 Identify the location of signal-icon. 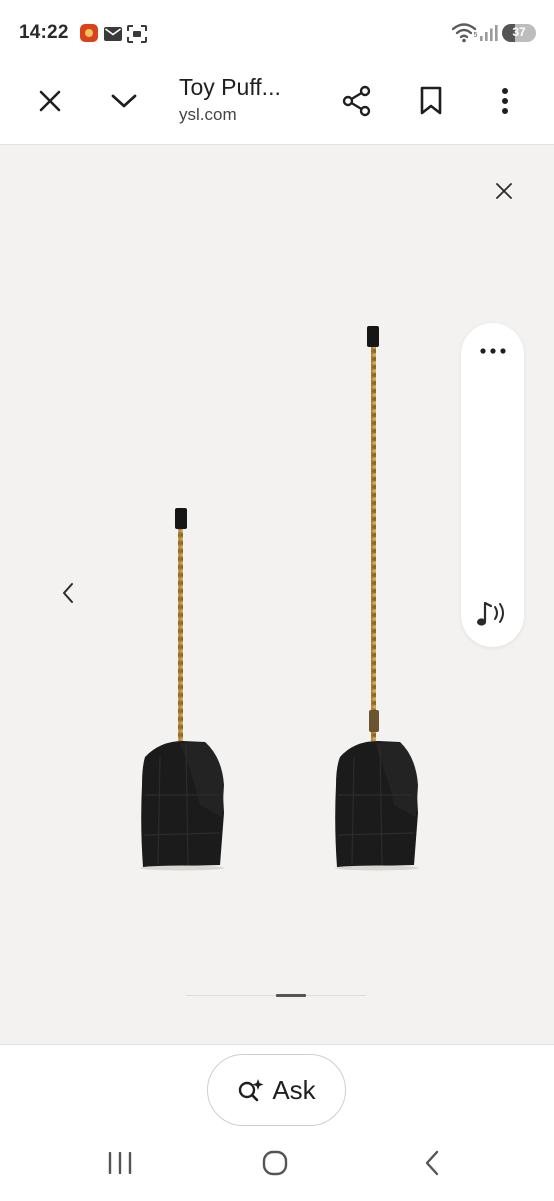
(489, 33).